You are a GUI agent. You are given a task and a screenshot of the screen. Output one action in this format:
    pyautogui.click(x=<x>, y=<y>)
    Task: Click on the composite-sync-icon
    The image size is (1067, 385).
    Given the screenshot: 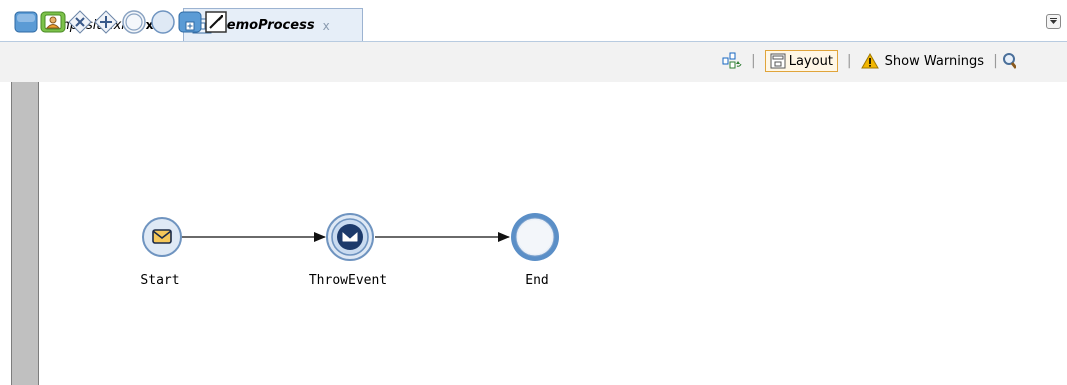 What is the action you would take?
    pyautogui.click(x=732, y=61)
    